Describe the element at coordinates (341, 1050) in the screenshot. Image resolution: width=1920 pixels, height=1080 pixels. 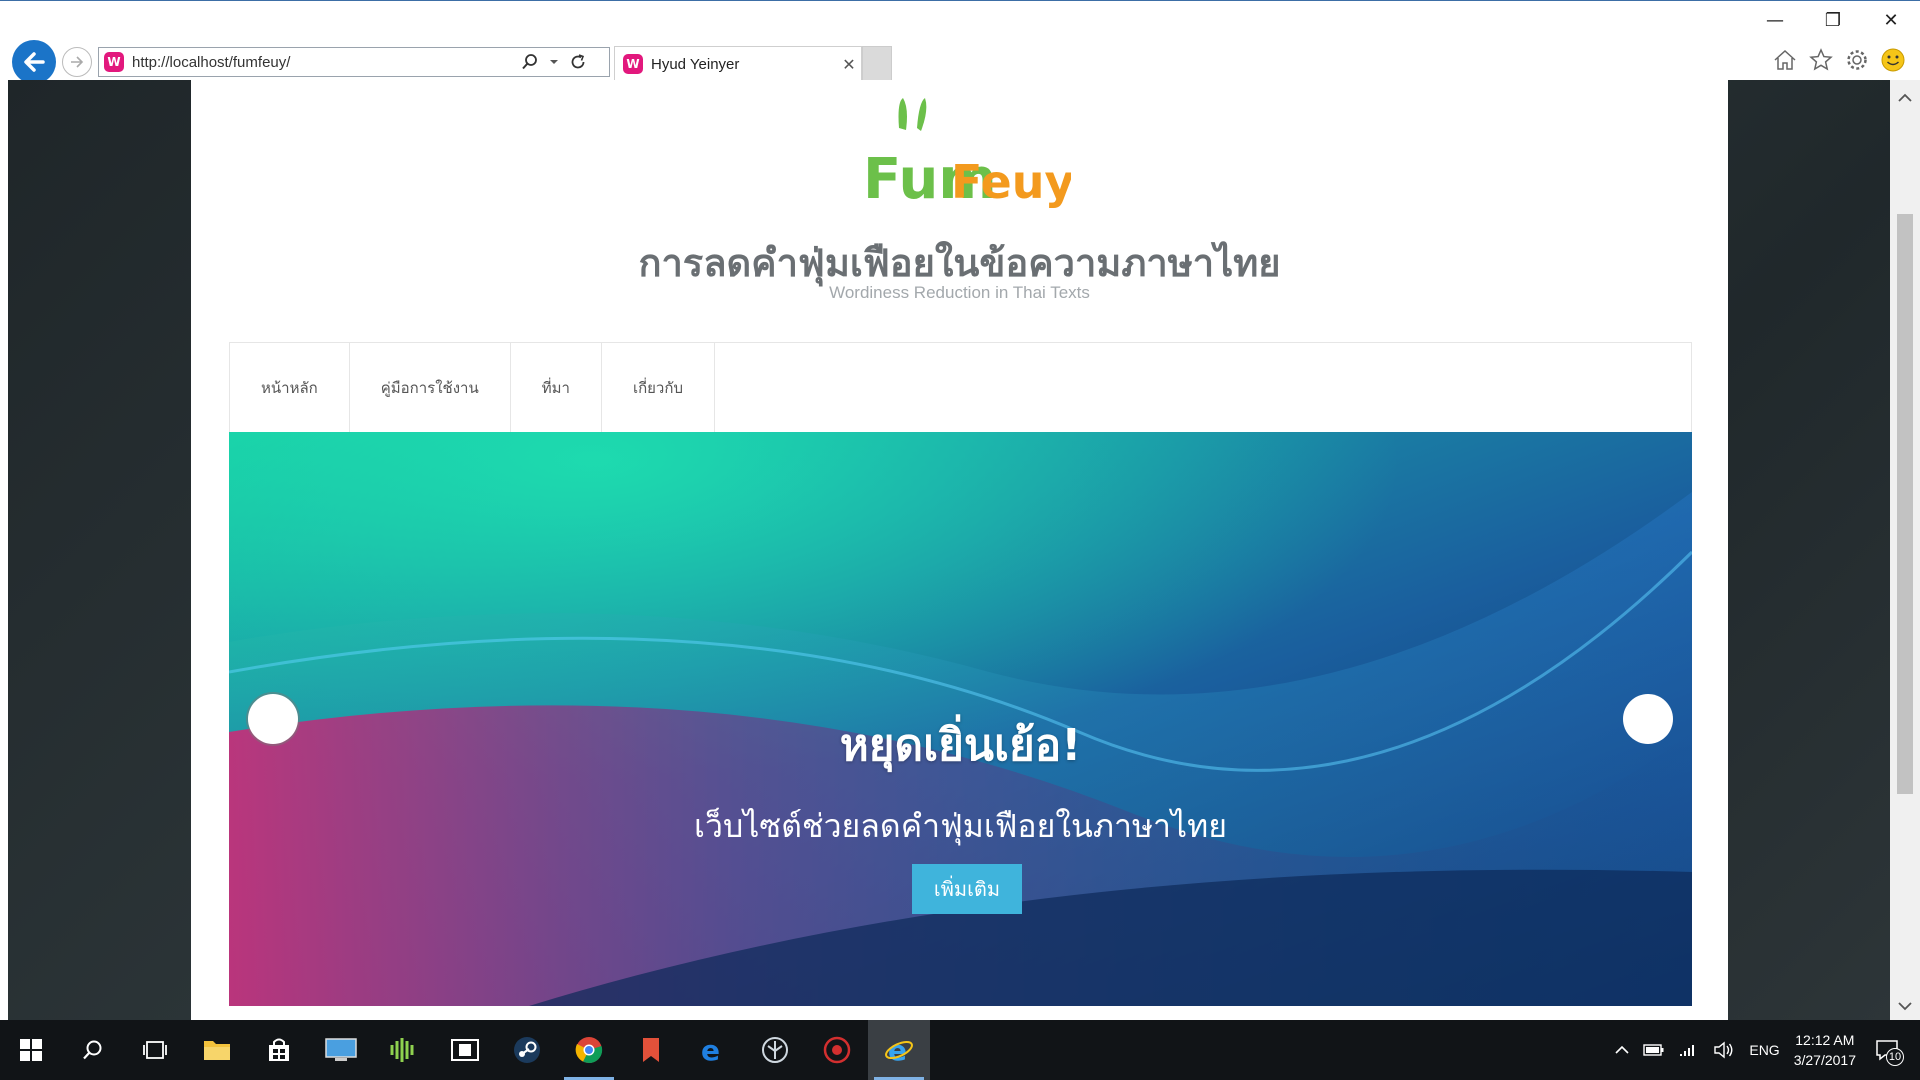
I see `remote-desktop-icon` at that location.